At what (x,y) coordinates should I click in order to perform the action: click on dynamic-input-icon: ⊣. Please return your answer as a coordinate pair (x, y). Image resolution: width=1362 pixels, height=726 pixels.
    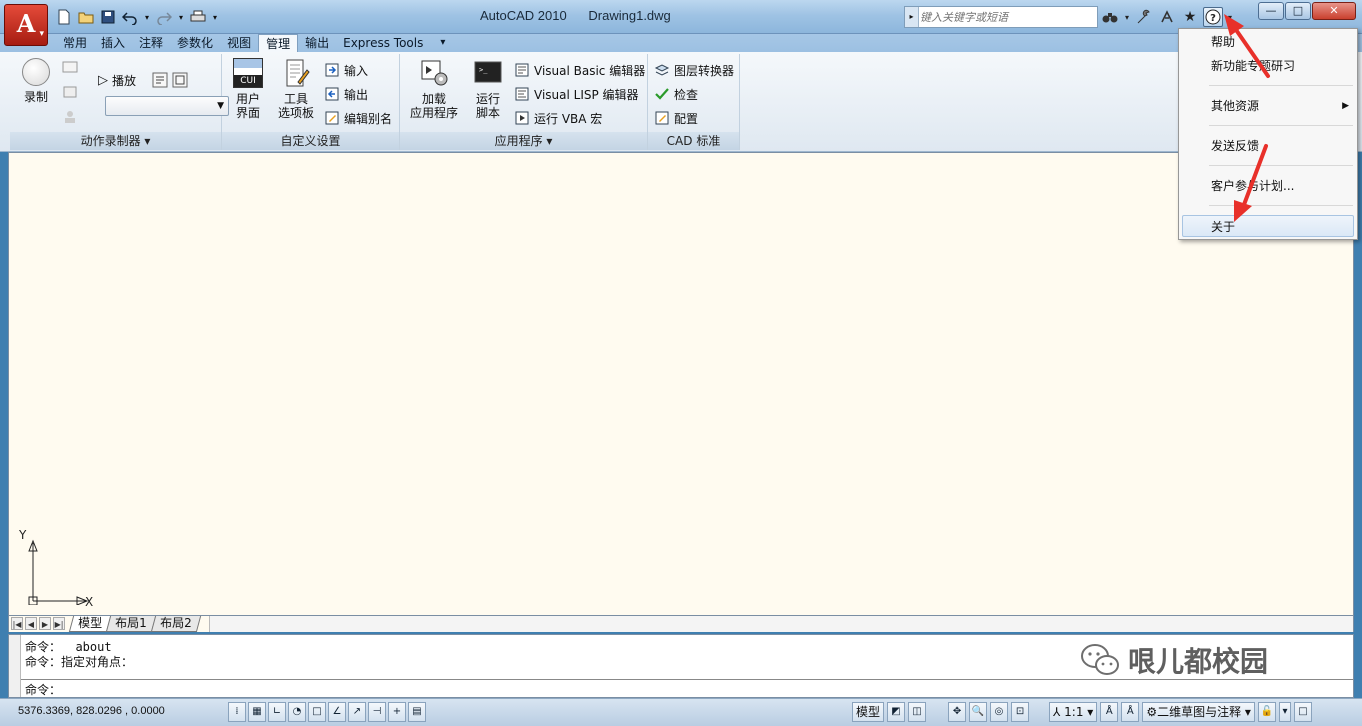
    Looking at the image, I should click on (377, 712).